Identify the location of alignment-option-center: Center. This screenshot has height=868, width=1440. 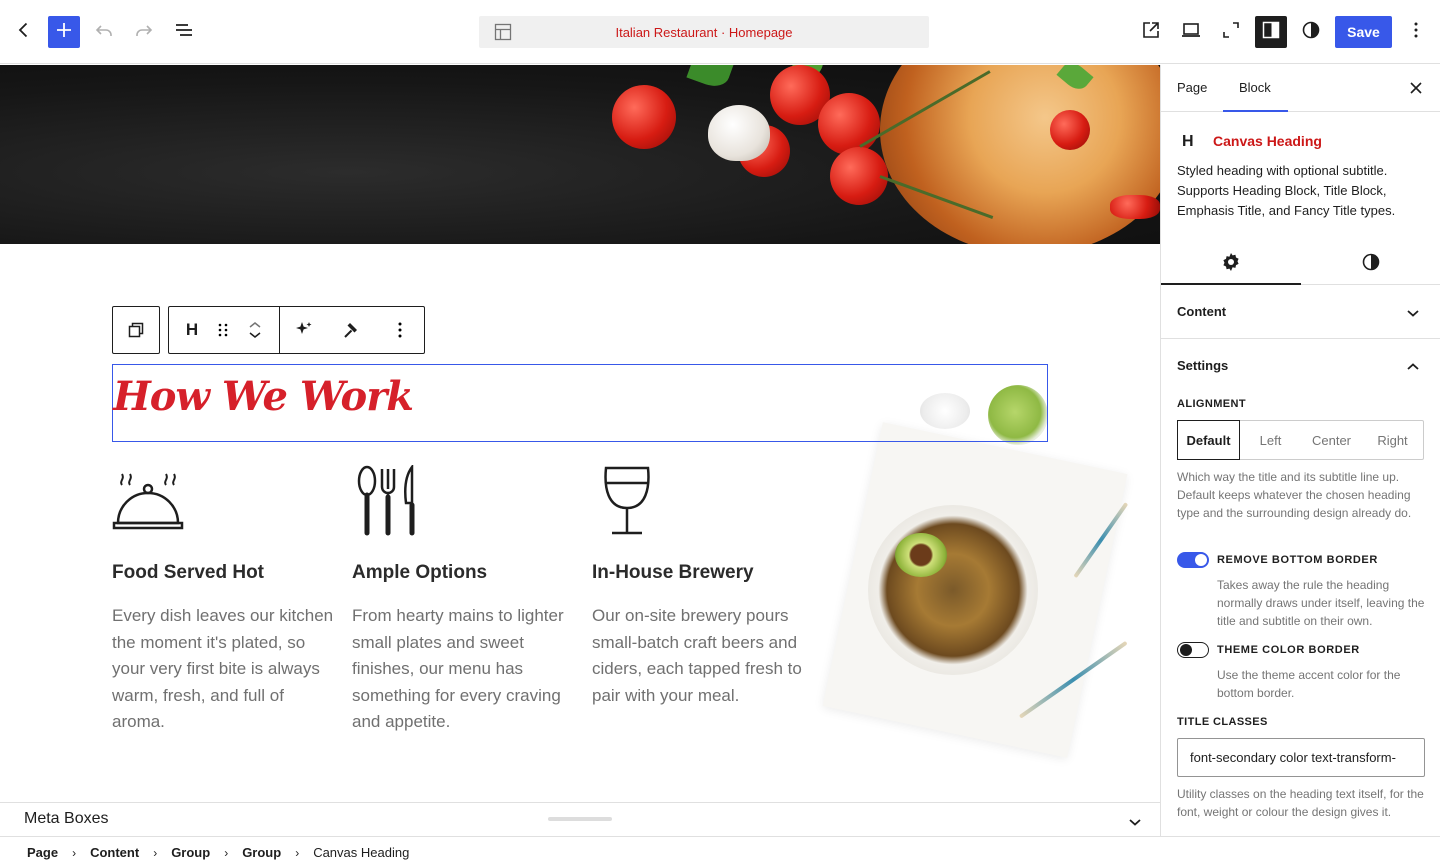
(1331, 440).